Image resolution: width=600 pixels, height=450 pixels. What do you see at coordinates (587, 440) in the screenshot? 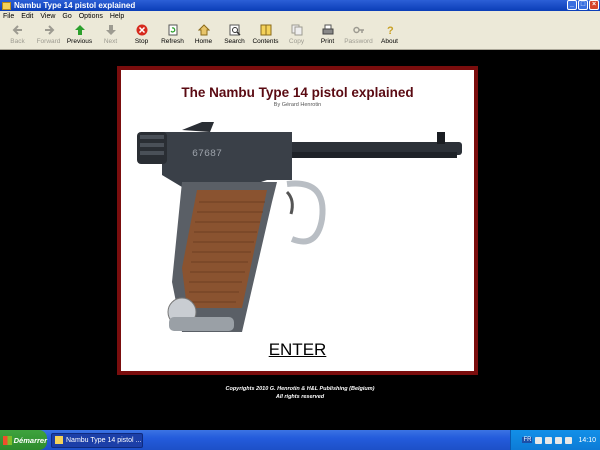
I see `clock: 14:10` at bounding box center [587, 440].